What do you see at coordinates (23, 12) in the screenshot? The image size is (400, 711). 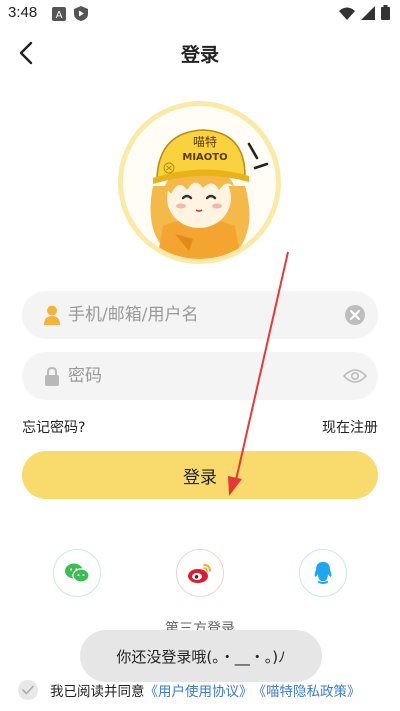 I see `status-time: 3:48` at bounding box center [23, 12].